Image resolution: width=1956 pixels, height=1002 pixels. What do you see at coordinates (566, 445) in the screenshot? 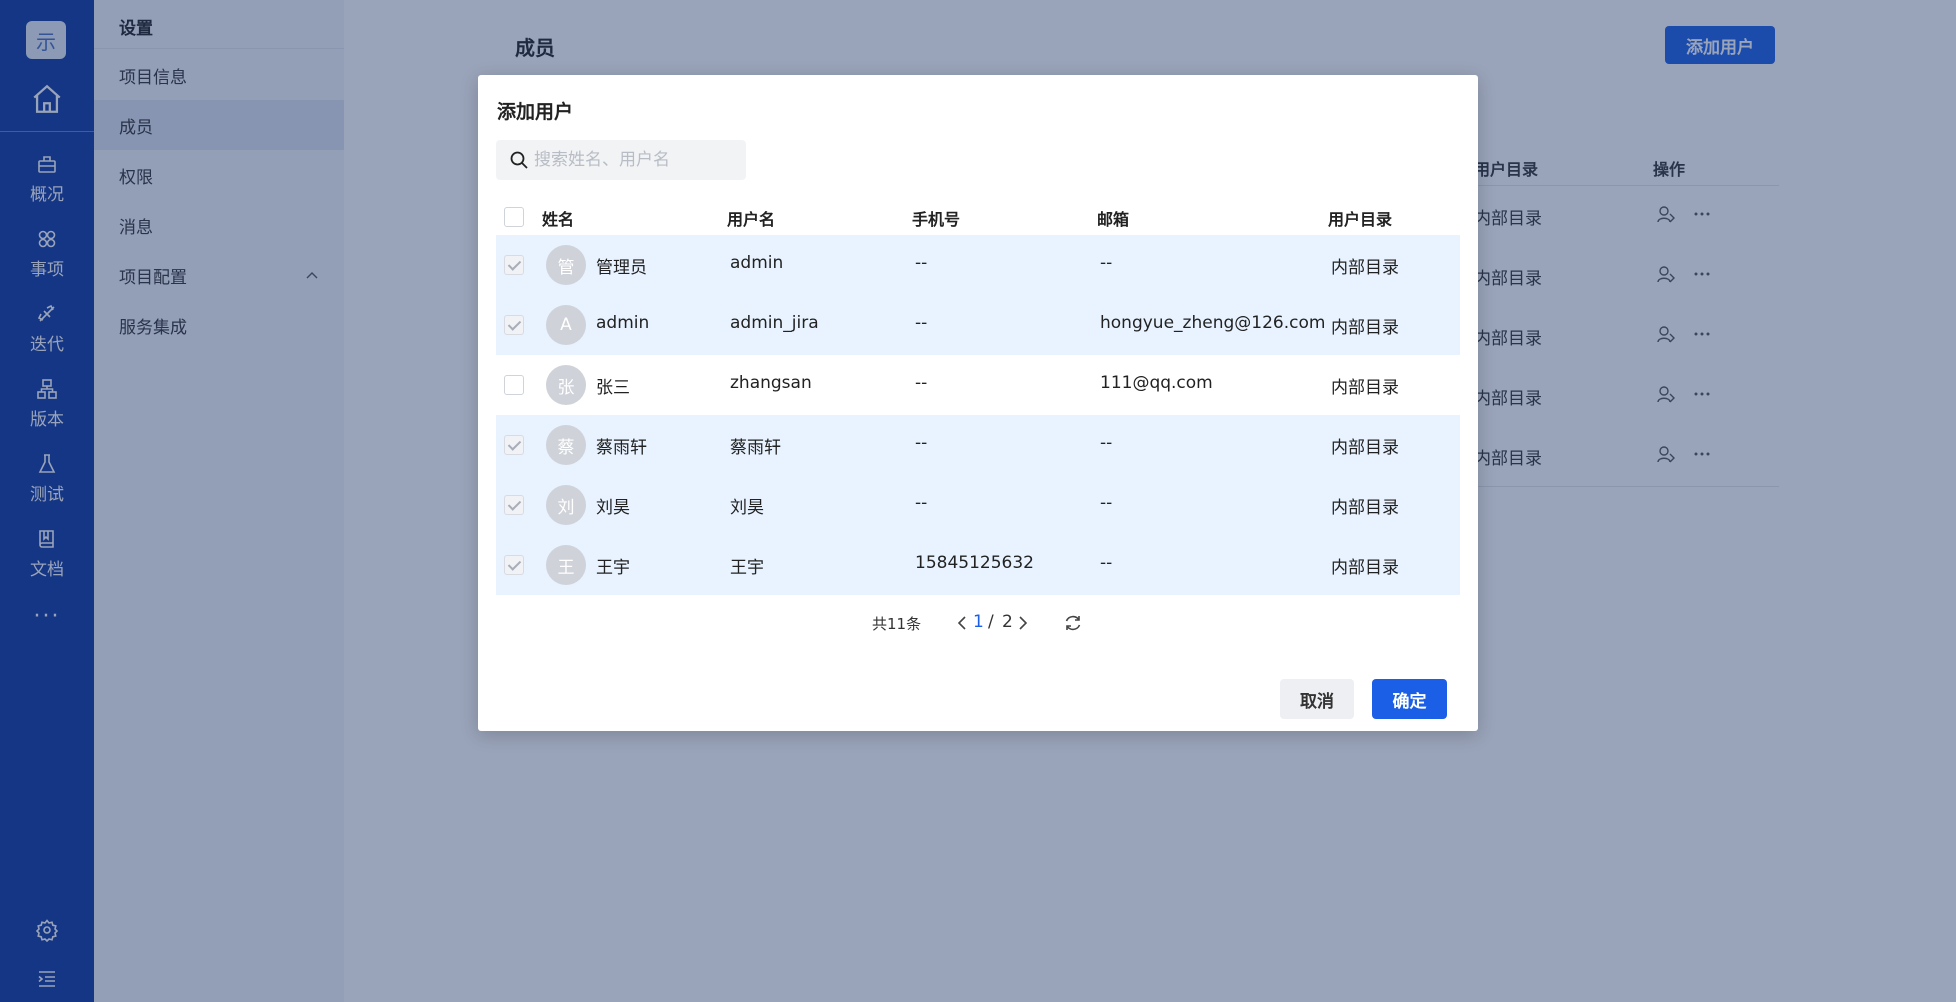
I see `avatar: 蔡` at bounding box center [566, 445].